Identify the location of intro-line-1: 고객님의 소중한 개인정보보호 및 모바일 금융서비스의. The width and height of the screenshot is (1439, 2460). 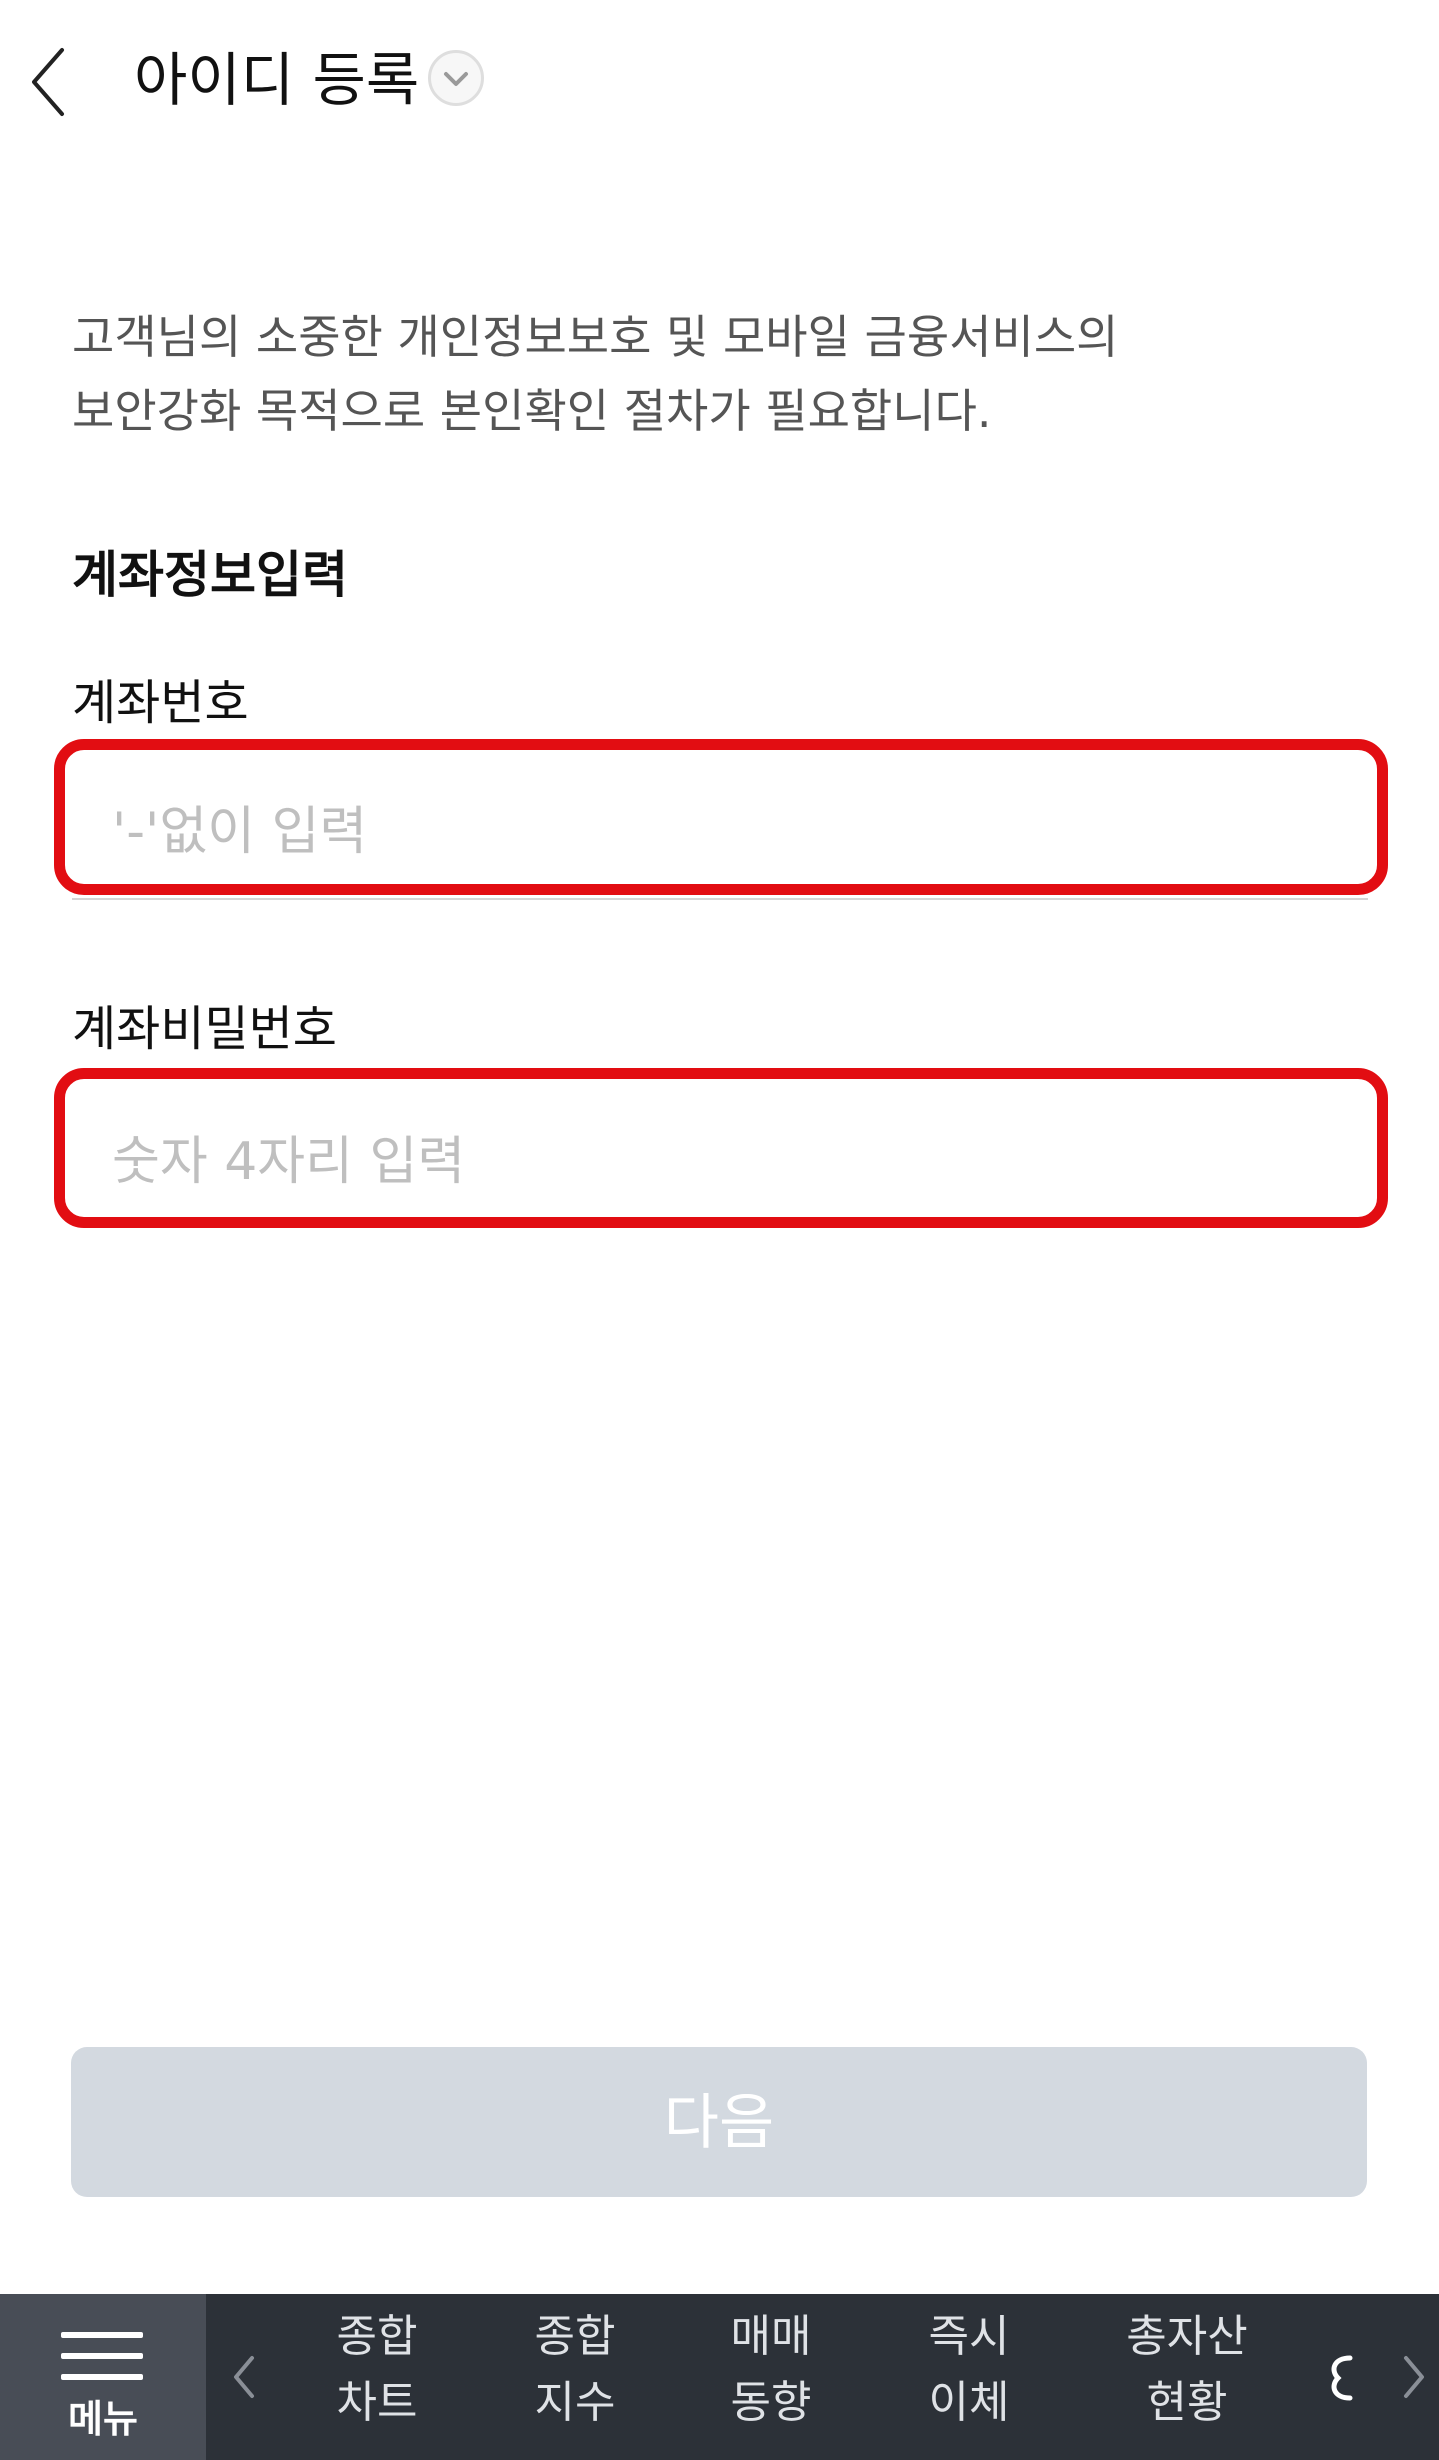
(595, 337).